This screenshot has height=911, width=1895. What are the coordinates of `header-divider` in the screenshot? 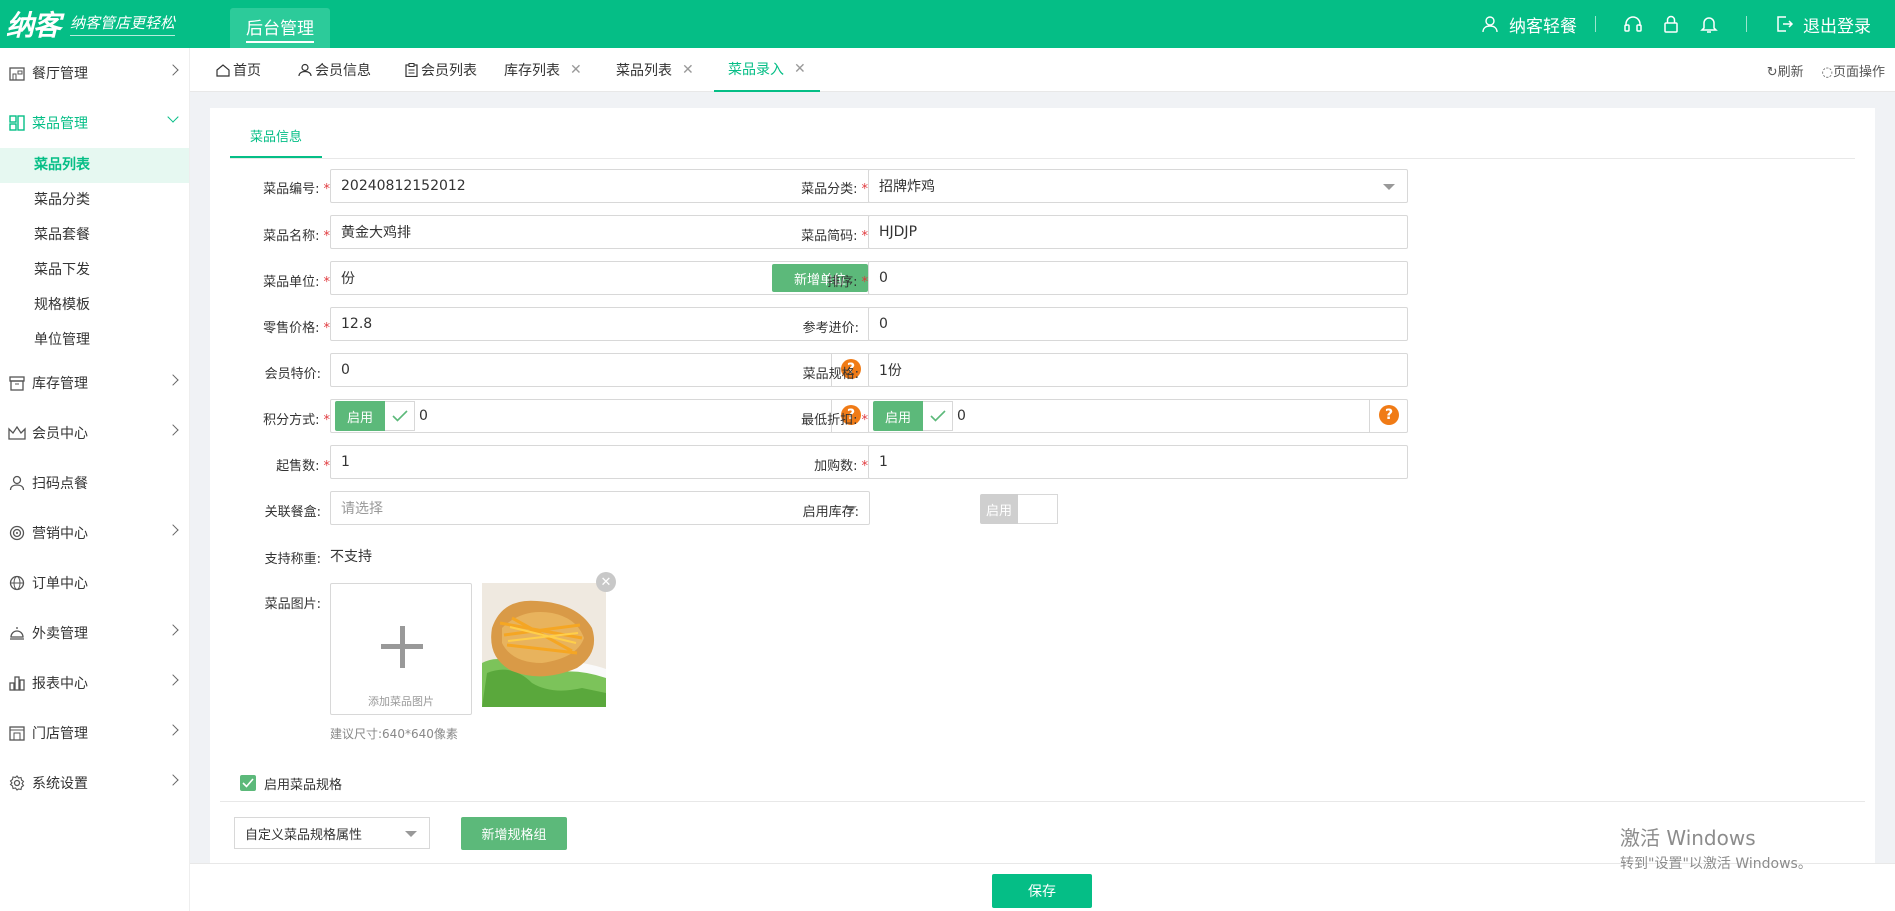 It's located at (1595, 24).